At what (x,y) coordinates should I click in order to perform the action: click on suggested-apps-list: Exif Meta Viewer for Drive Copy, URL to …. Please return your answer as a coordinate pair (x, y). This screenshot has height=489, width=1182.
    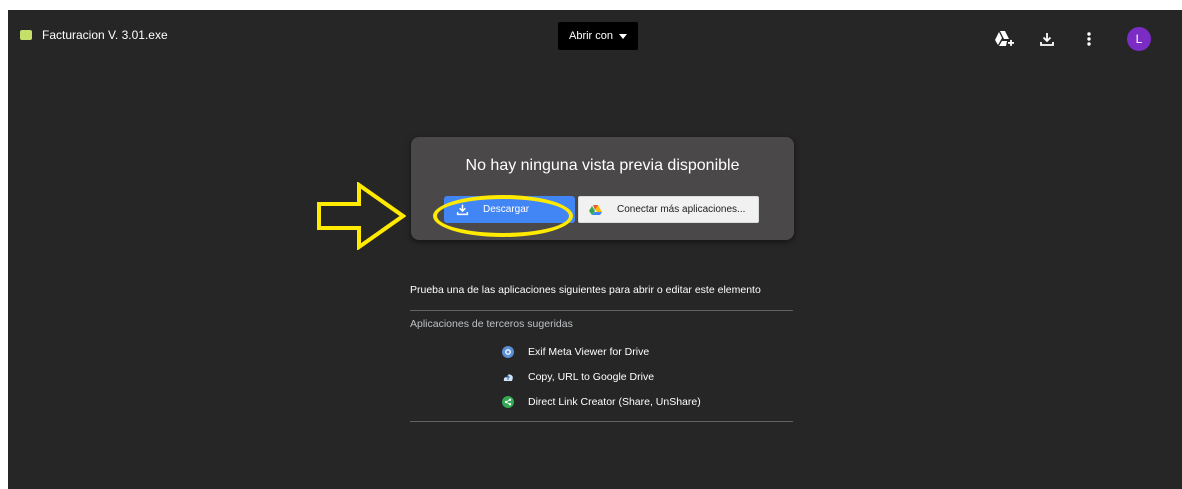
    Looking at the image, I should click on (601, 376).